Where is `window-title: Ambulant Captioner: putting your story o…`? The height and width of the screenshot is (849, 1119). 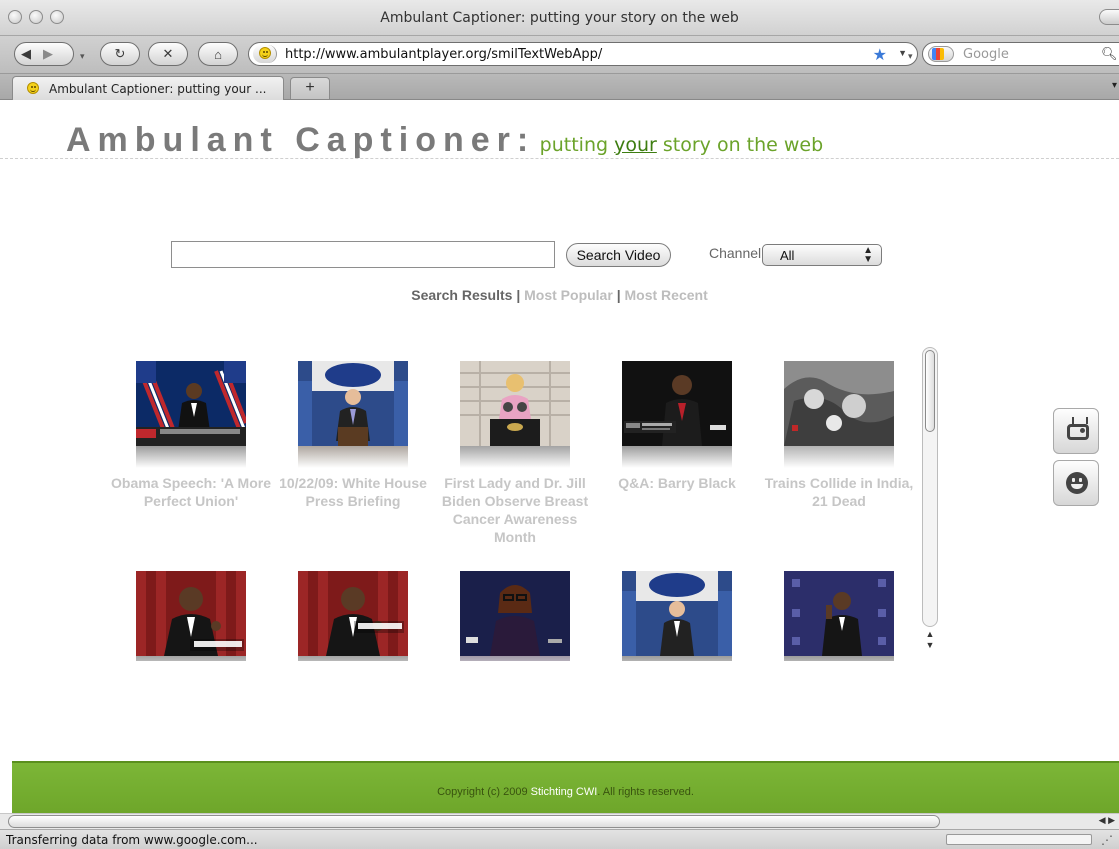
window-title: Ambulant Captioner: putting your story o… is located at coordinates (559, 18).